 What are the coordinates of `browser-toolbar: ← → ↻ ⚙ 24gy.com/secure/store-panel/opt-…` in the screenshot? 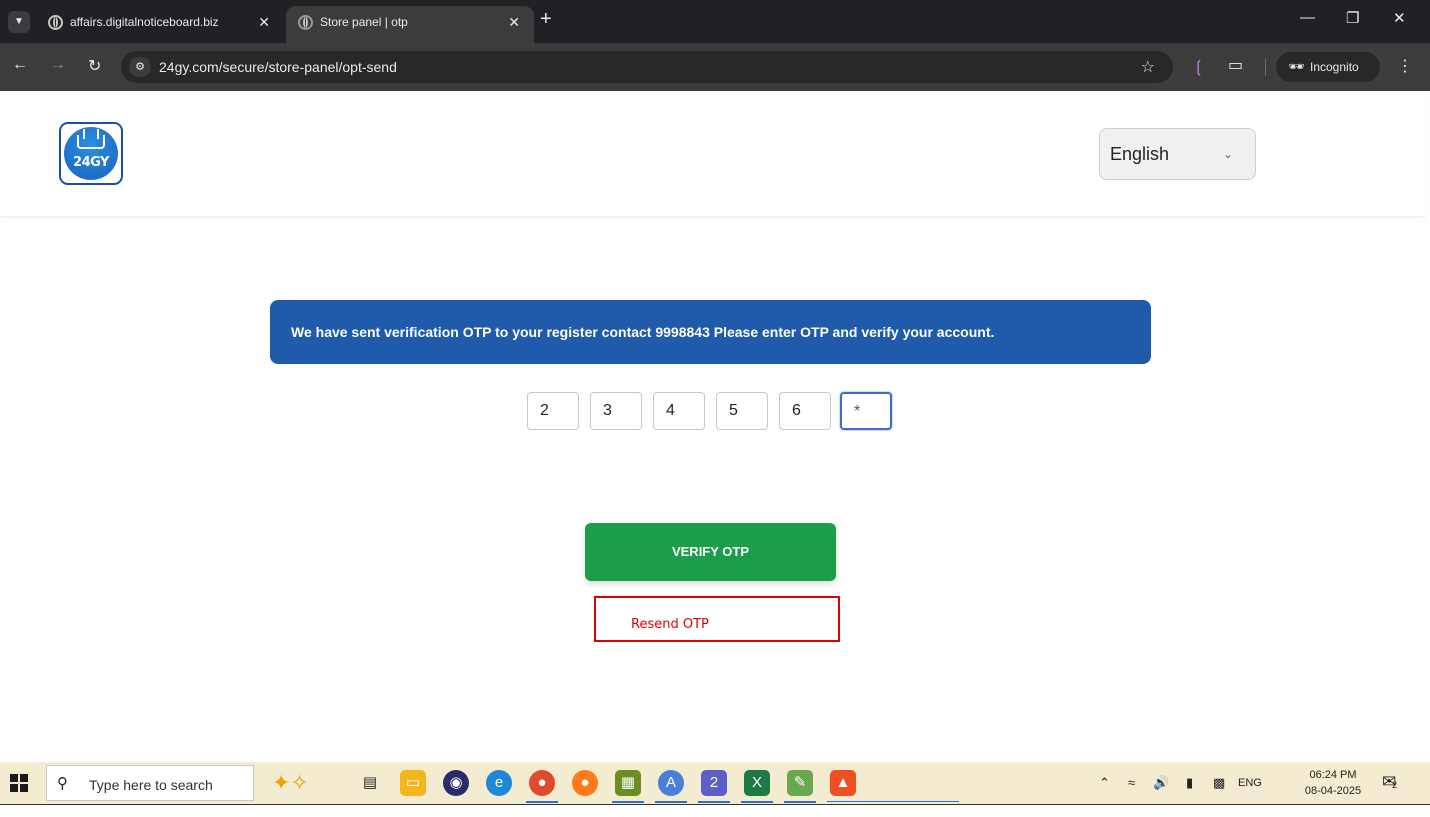 It's located at (715, 67).